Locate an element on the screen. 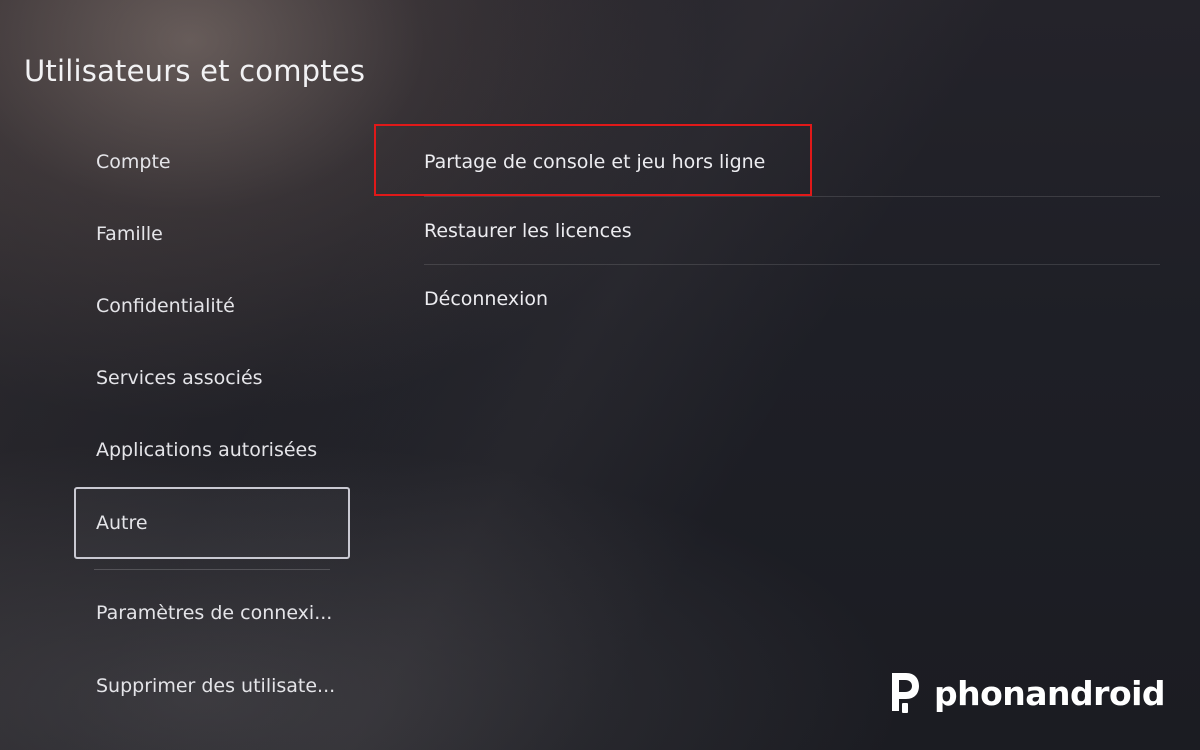 The height and width of the screenshot is (750, 1200). sidebar-item-services-associes: Services associés is located at coordinates (212, 378).